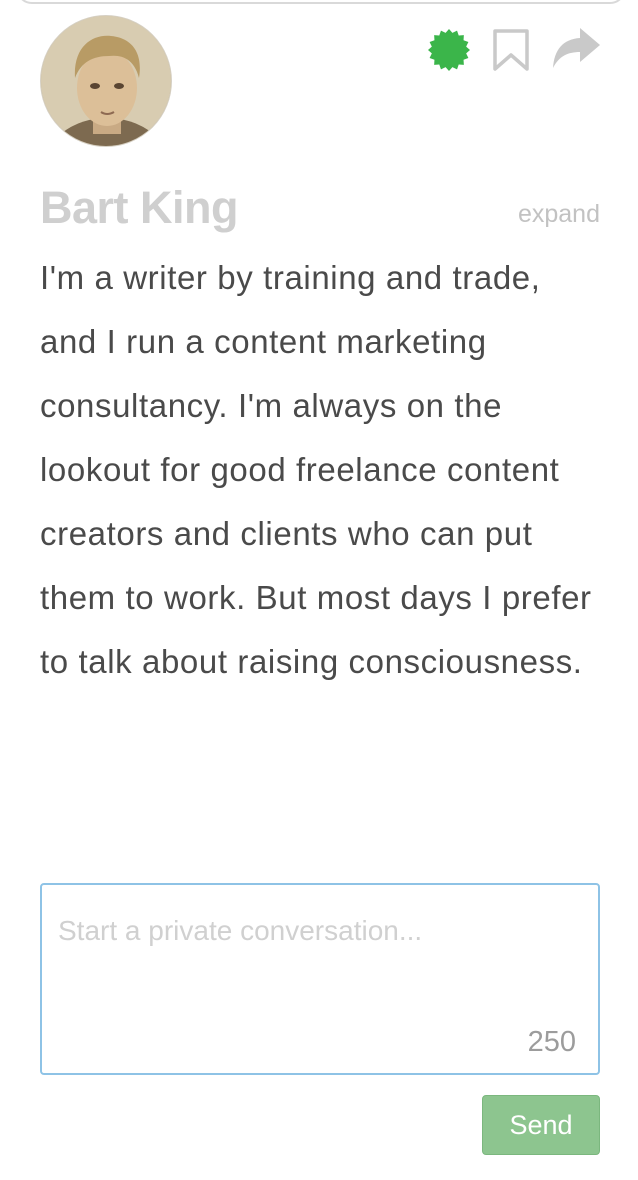 Image resolution: width=638 pixels, height=1180 pixels. I want to click on profile-actions, so click(319, 50).